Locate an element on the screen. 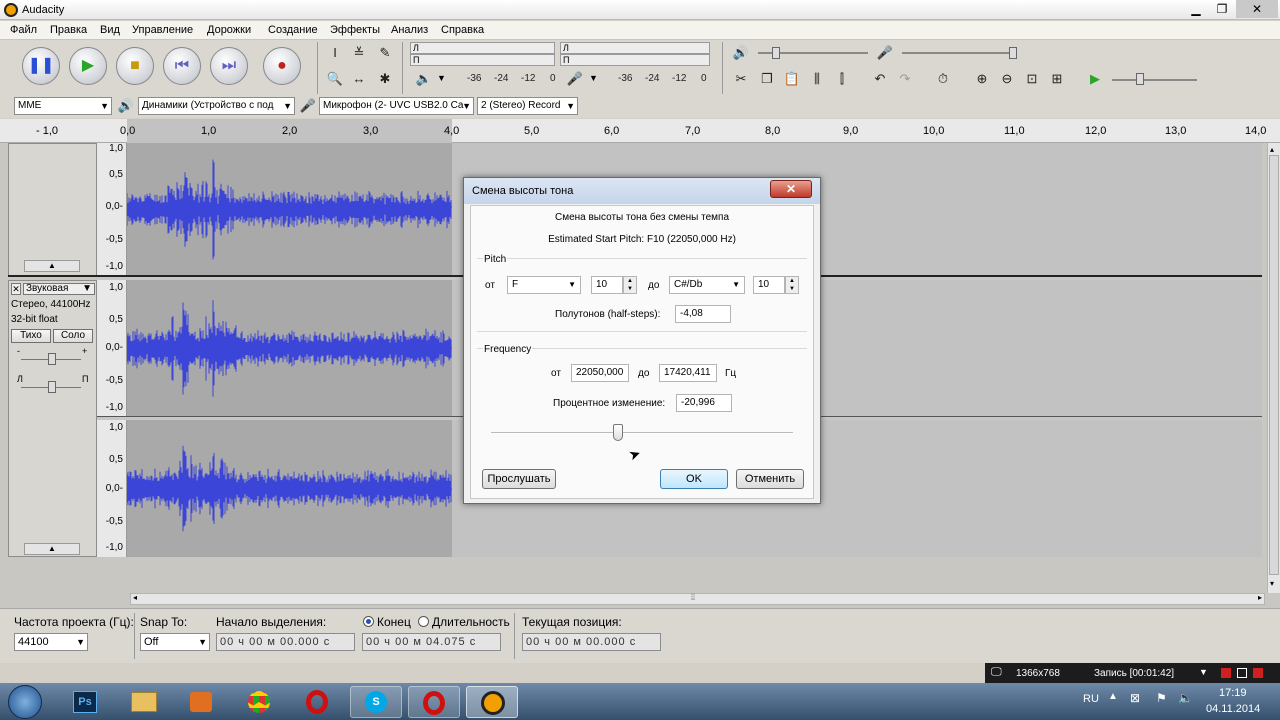 This screenshot has height=720, width=1280. solo-button: Соло is located at coordinates (73, 336).